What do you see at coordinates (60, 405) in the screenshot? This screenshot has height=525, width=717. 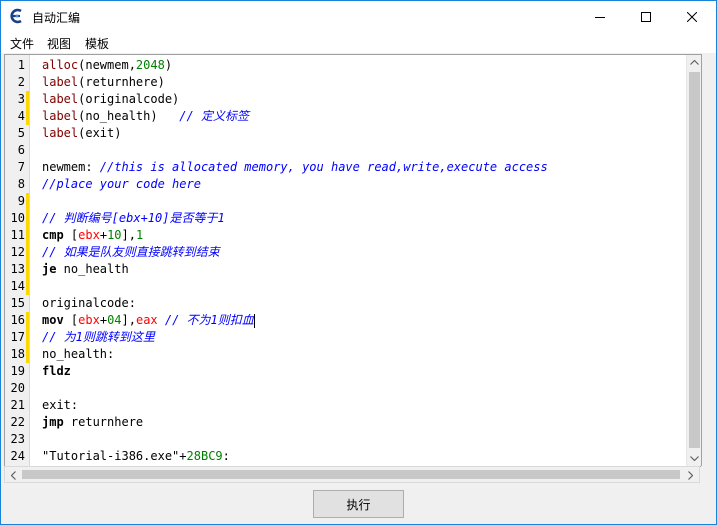 I see `code-line: exit:` at bounding box center [60, 405].